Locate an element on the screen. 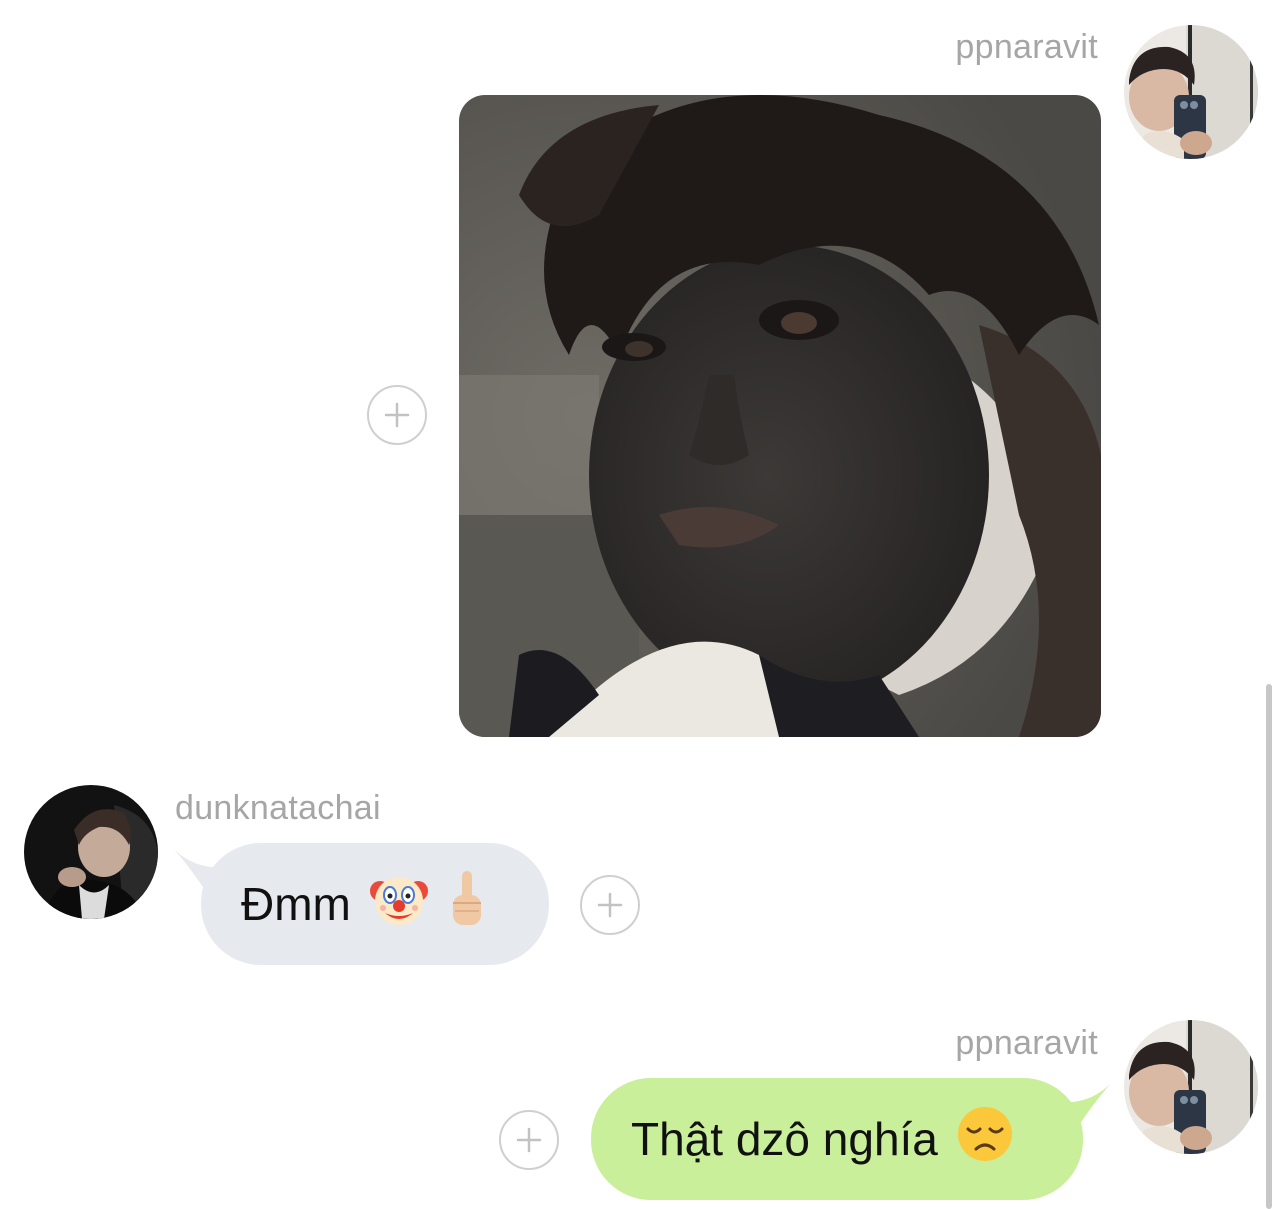 Image resolution: width=1284 pixels, height=1209 pixels. sender-name: dunknatachai is located at coordinates (278, 808).